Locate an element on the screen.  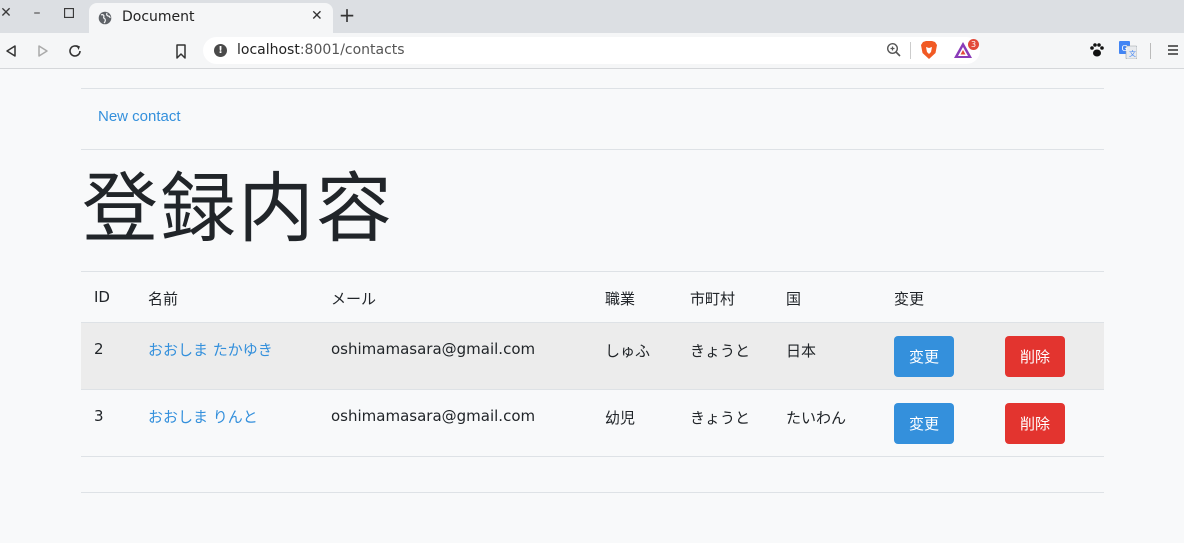
globe-icon is located at coordinates (105, 18).